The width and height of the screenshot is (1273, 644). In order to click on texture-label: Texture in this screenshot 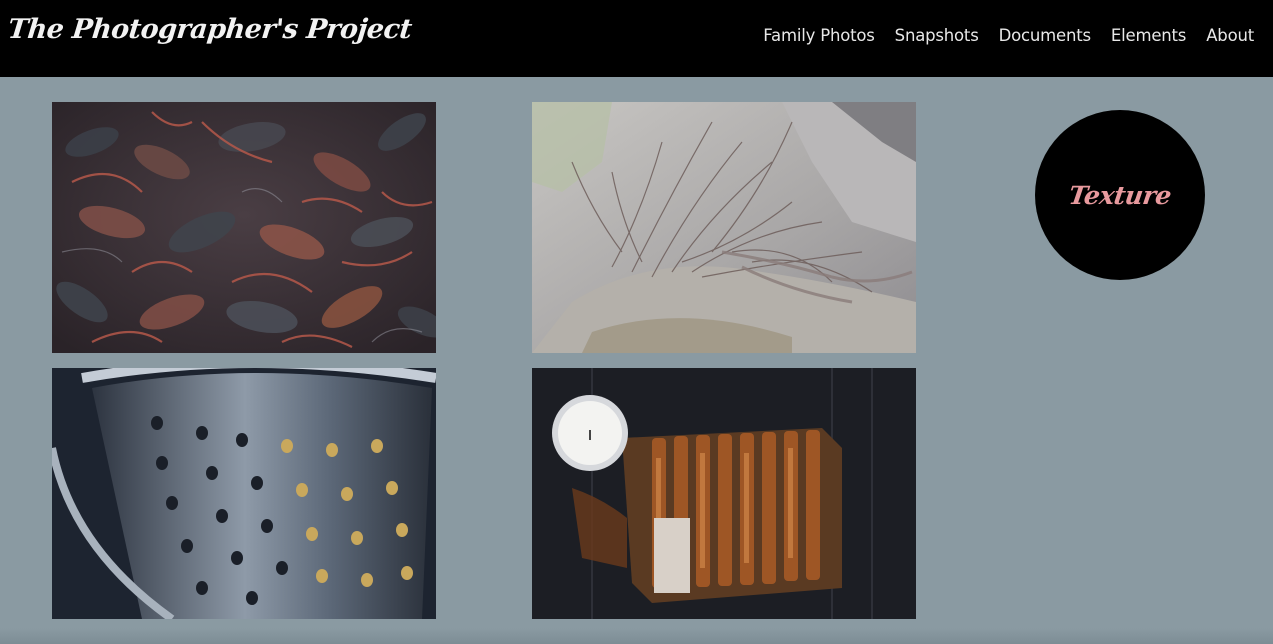, I will do `click(1120, 195)`.